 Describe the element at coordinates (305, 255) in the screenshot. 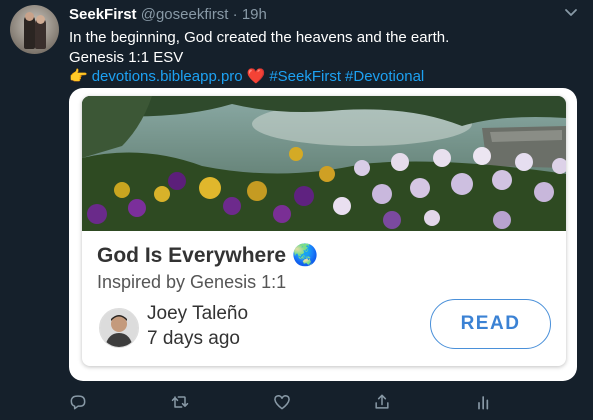

I see `globe-emoji: 🌏` at that location.